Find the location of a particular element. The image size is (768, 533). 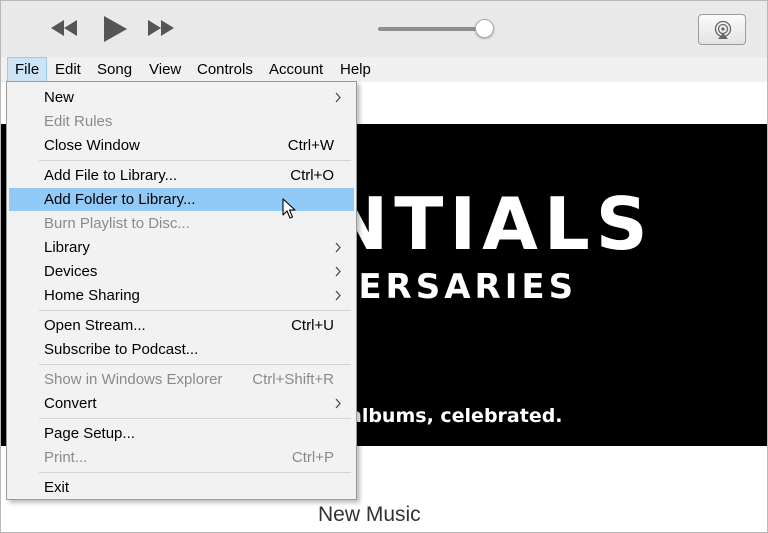

menu-song: Song is located at coordinates (114, 69).